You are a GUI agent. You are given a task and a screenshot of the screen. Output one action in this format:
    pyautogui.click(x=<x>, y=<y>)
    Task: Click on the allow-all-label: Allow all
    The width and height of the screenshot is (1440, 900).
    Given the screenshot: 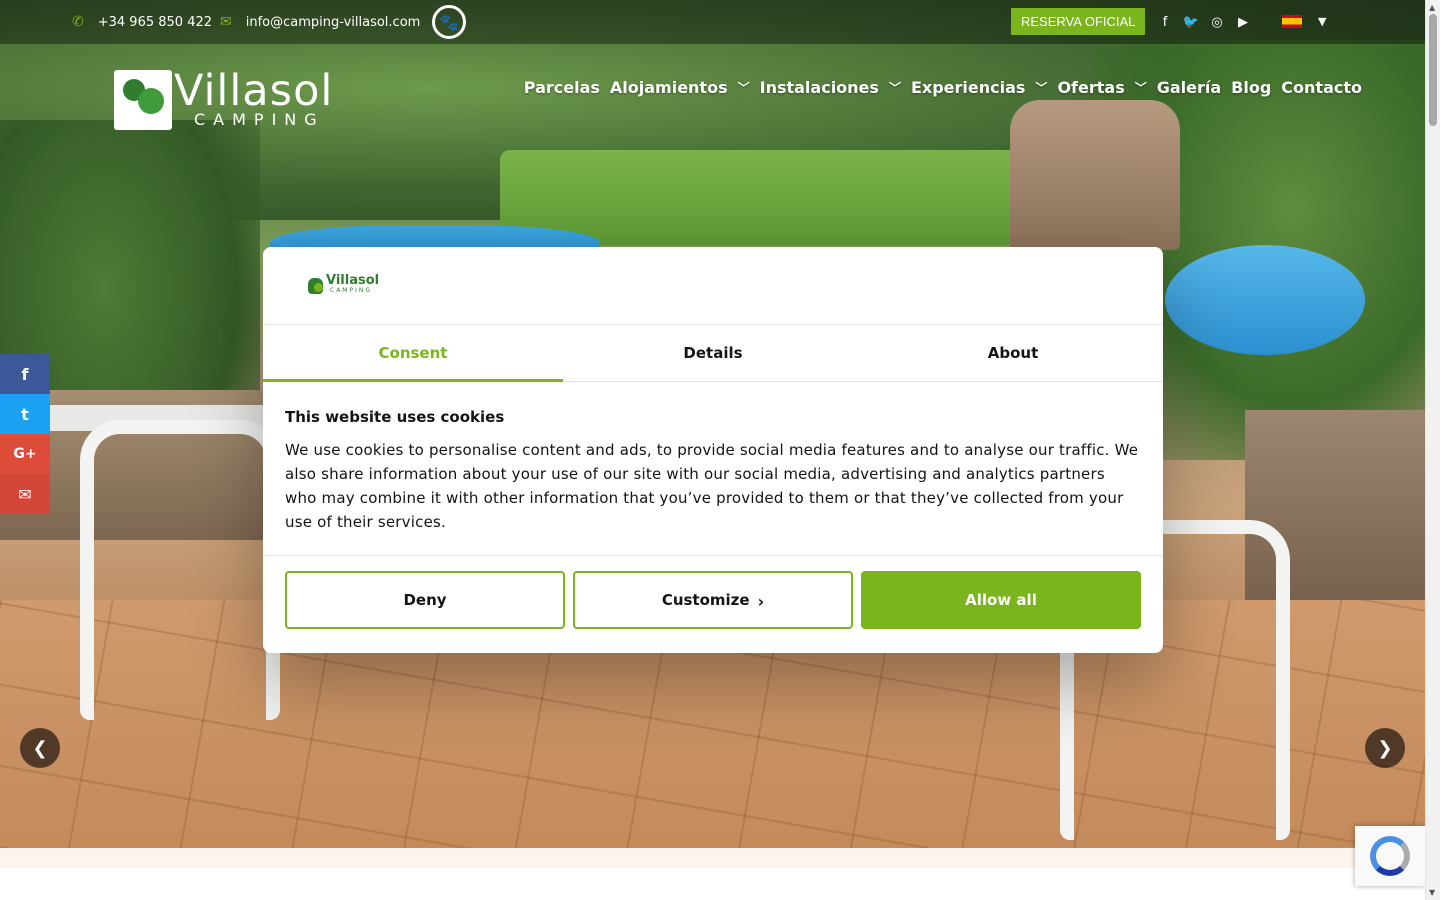 What is the action you would take?
    pyautogui.click(x=1001, y=600)
    